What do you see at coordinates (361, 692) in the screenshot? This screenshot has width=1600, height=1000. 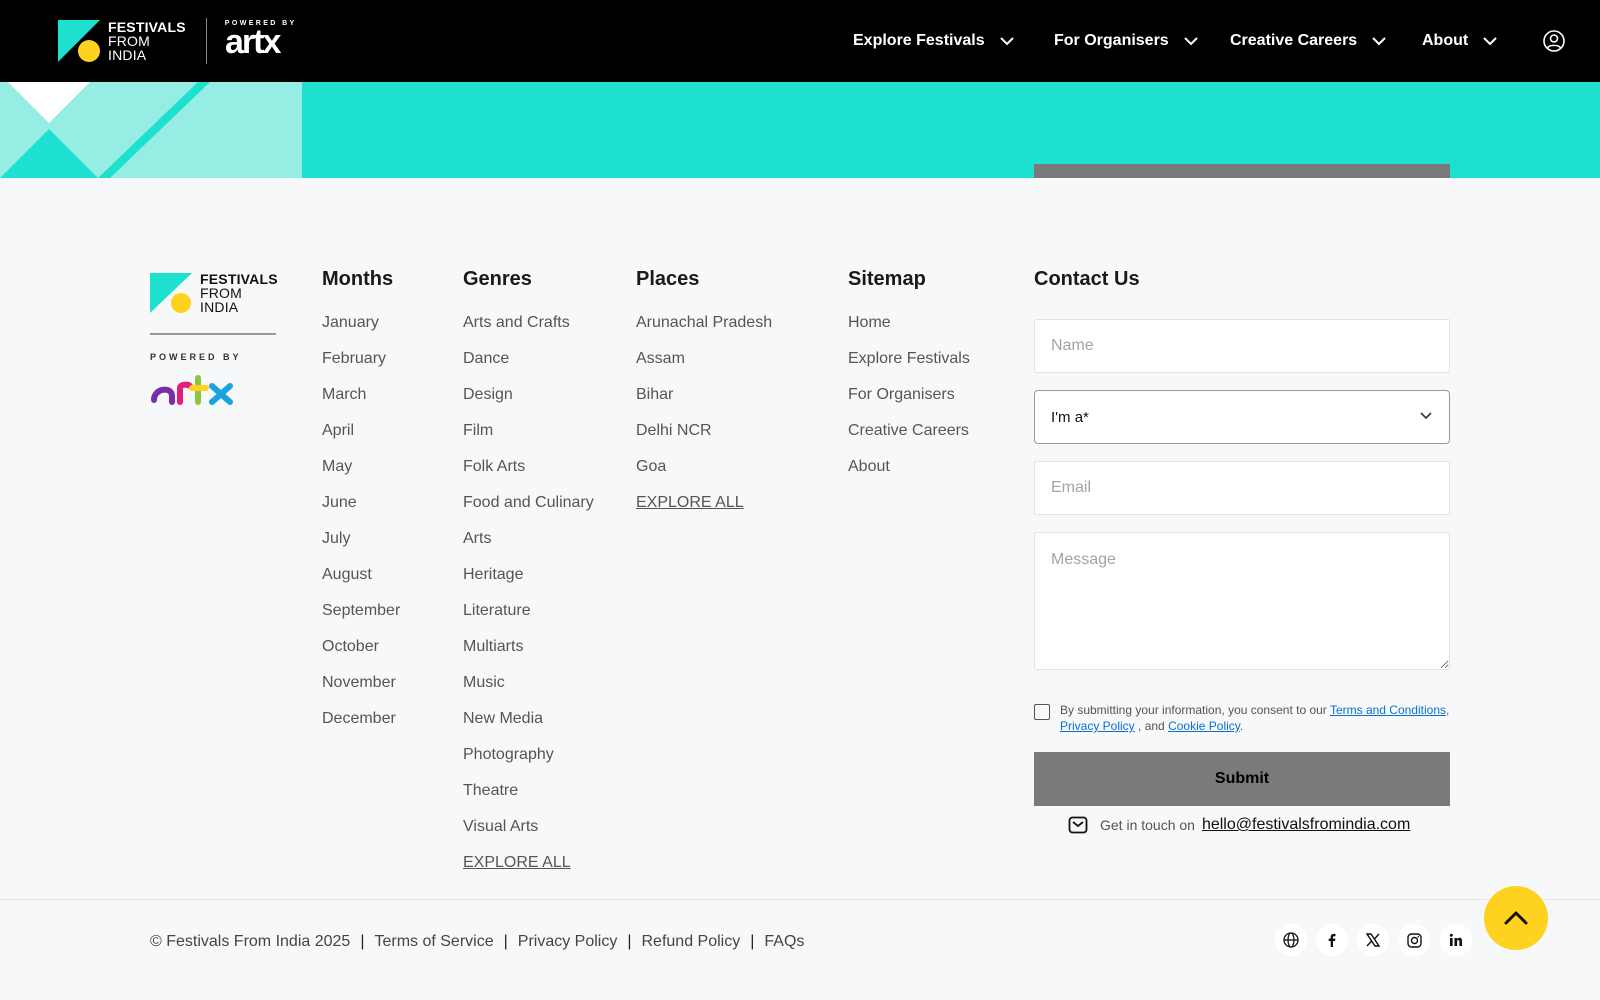 I see `month-link: November` at bounding box center [361, 692].